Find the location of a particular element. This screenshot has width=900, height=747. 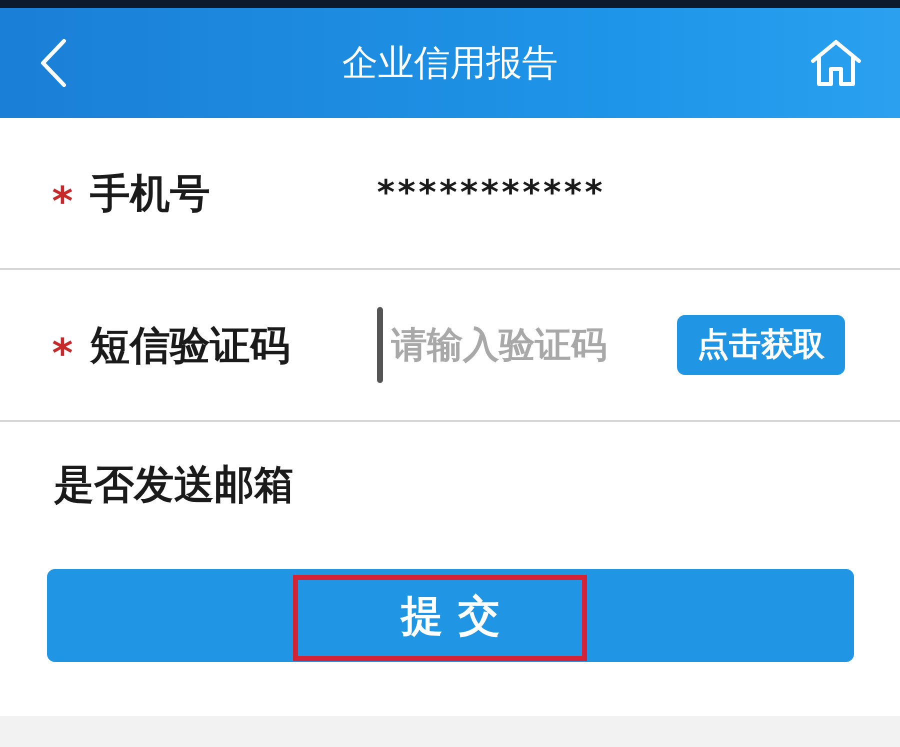

field-label: 短信验证码 is located at coordinates (190, 346).